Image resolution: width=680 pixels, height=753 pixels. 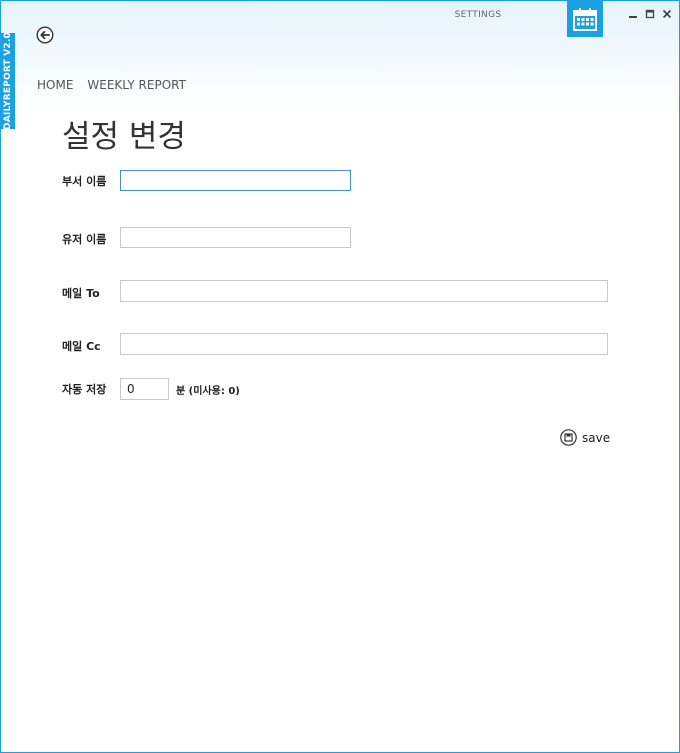 What do you see at coordinates (235, 237) in the screenshot?
I see `user-input` at bounding box center [235, 237].